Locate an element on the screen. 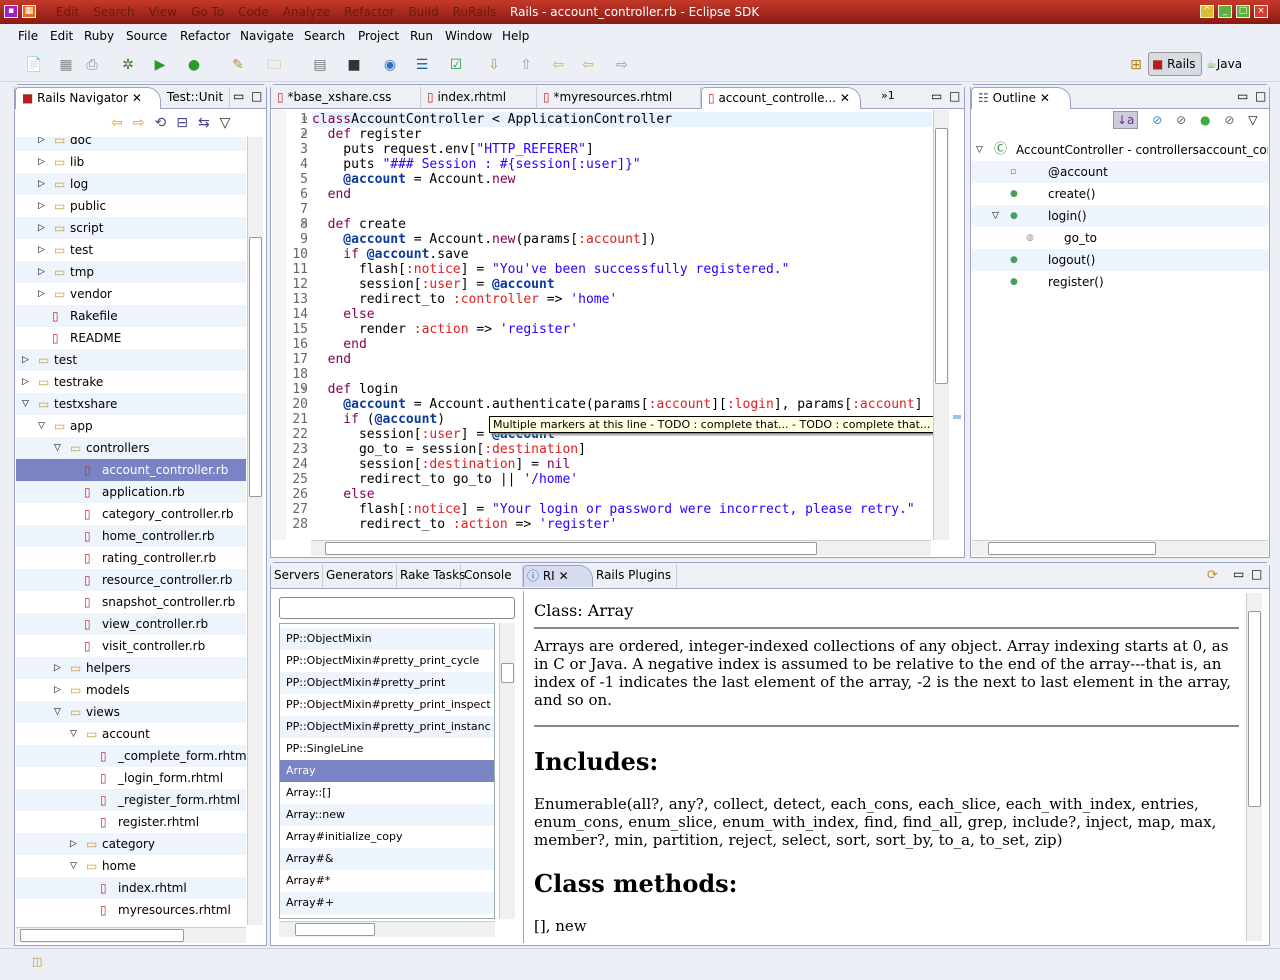 This screenshot has height=980, width=1280. outline-item: ● register() is located at coordinates (1120, 282).